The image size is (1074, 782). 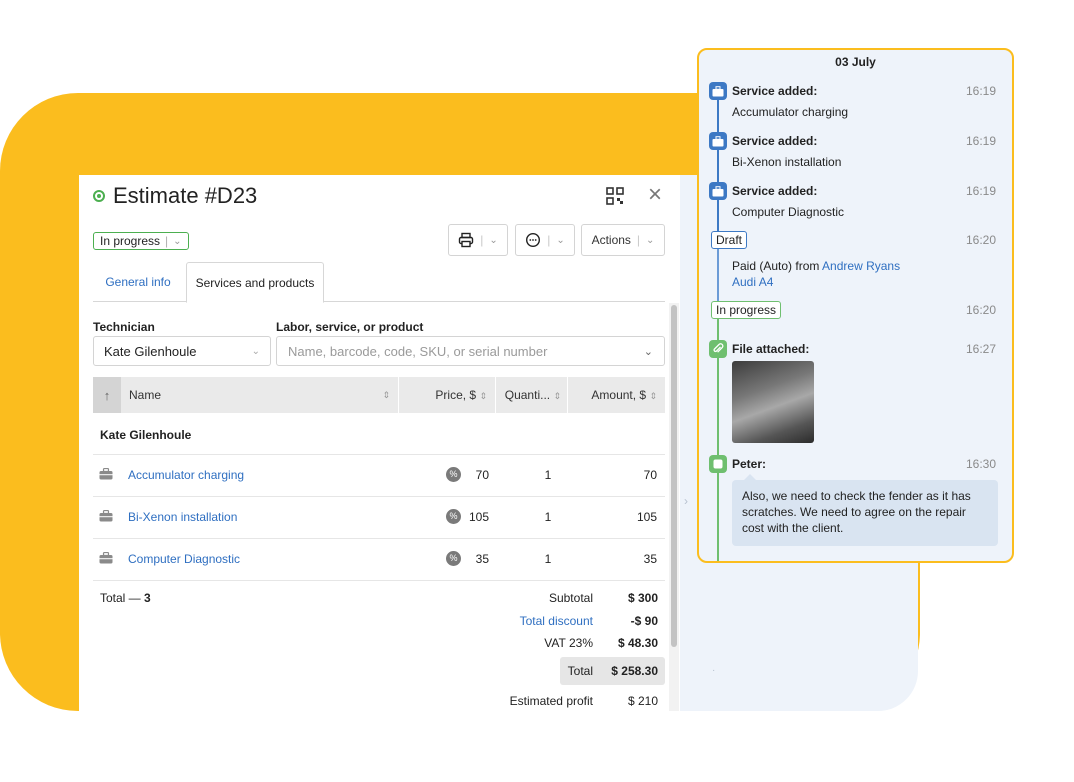 I want to click on timeline-event-detail: Accumulator charging, so click(x=790, y=112).